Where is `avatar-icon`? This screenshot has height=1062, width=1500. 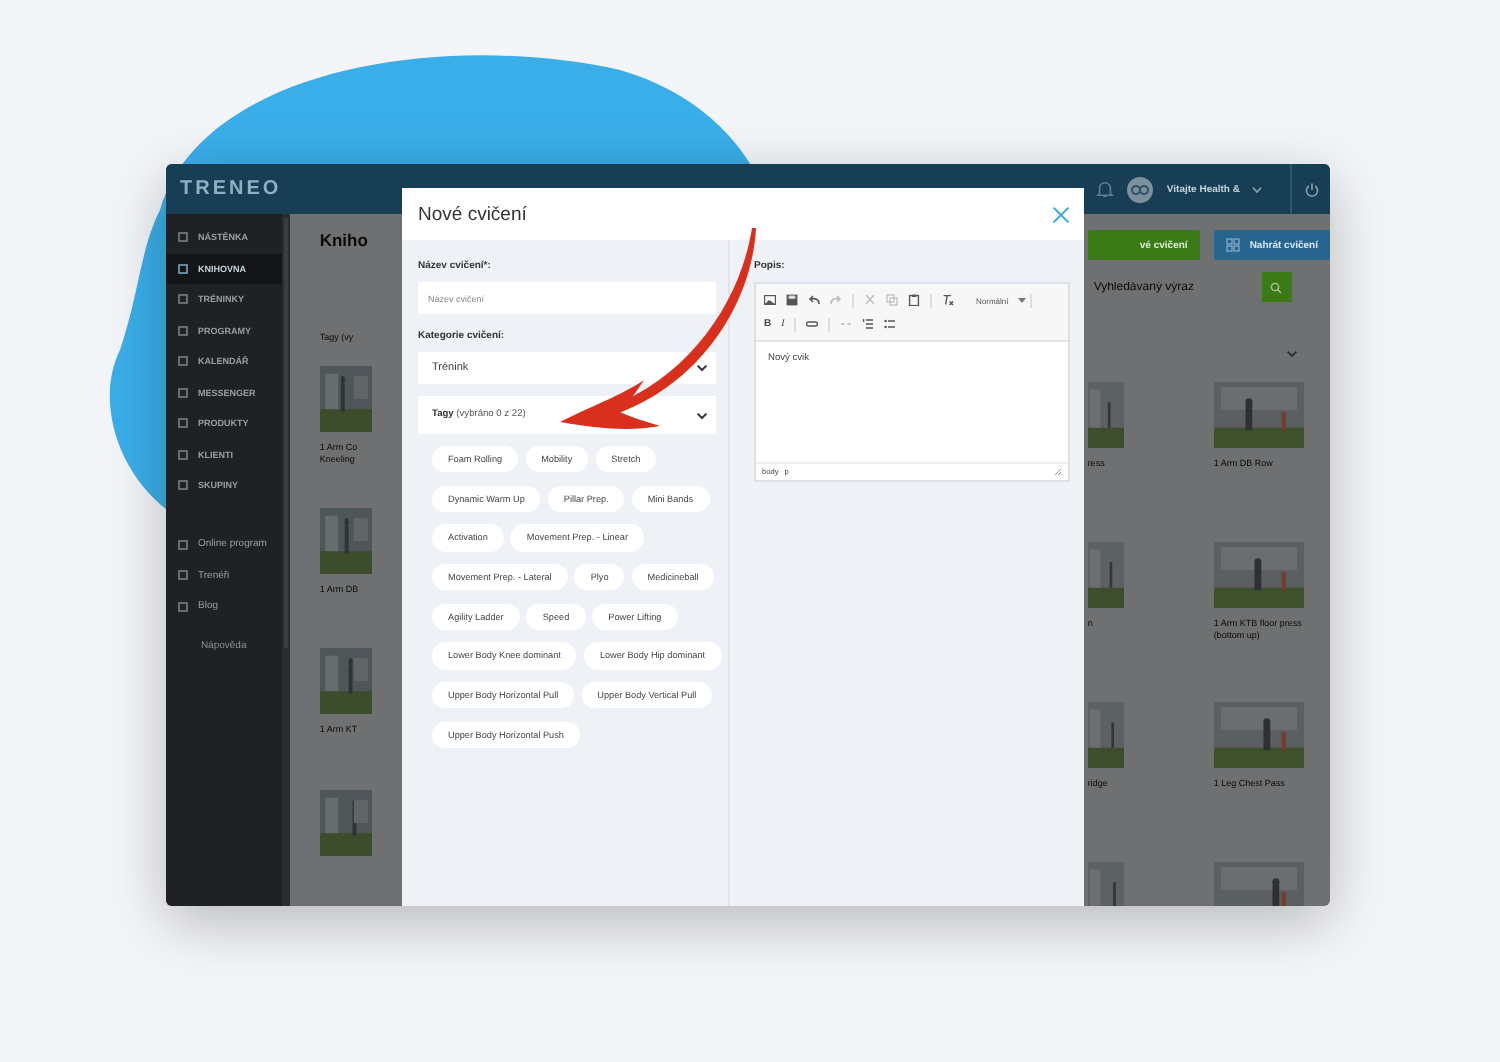 avatar-icon is located at coordinates (1140, 189).